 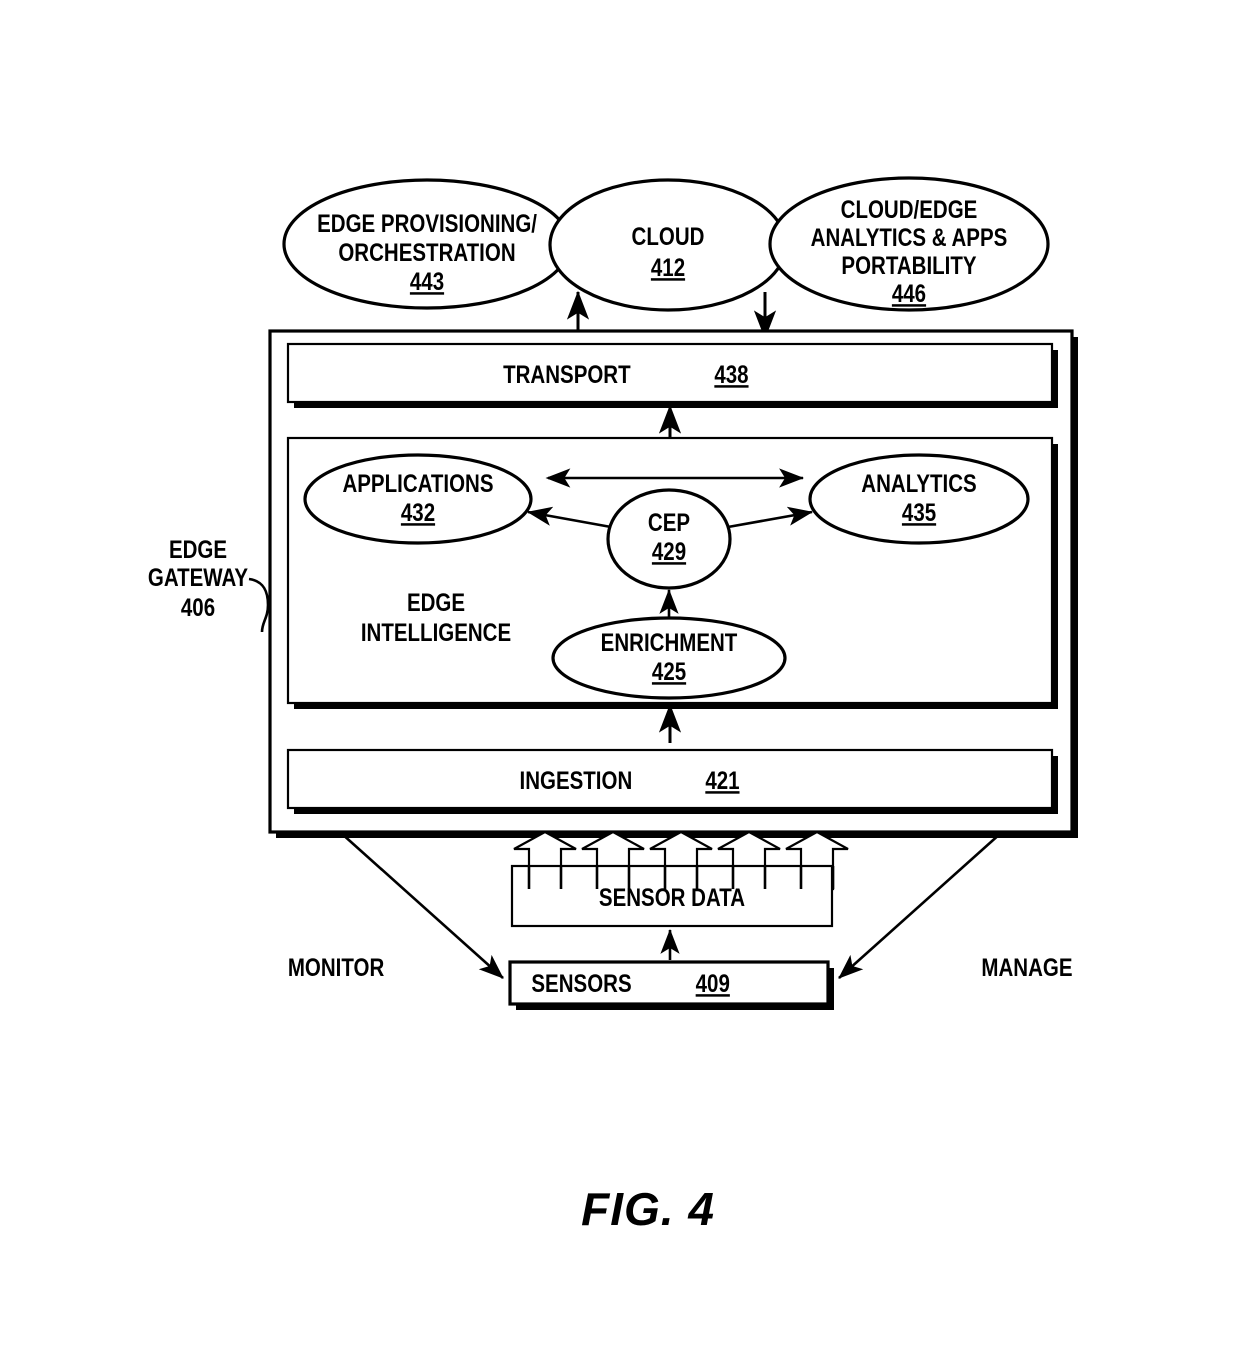 What do you see at coordinates (198, 577) in the screenshot?
I see `edge-gateway-label-line-2: GATEWAY` at bounding box center [198, 577].